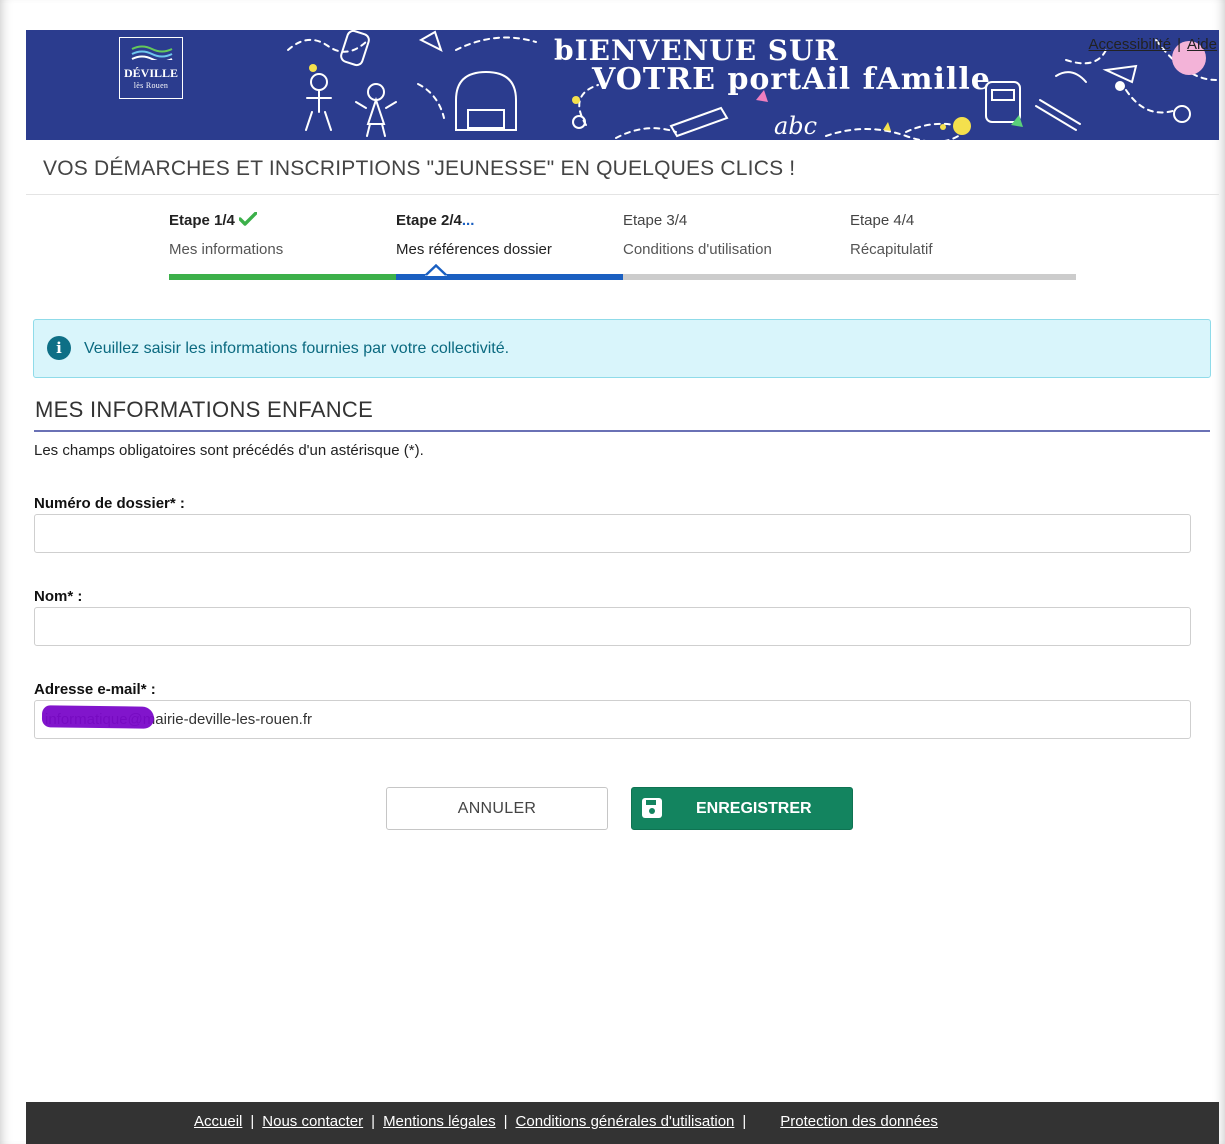  What do you see at coordinates (98, 717) in the screenshot?
I see `redaction-mark` at bounding box center [98, 717].